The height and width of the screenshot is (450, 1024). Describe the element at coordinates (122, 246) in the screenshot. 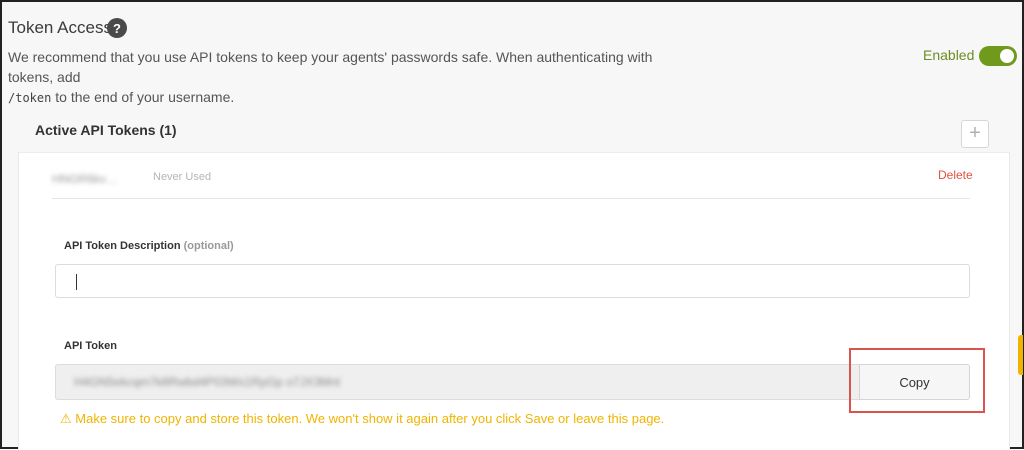

I see `description-label-text: API Token Description` at that location.